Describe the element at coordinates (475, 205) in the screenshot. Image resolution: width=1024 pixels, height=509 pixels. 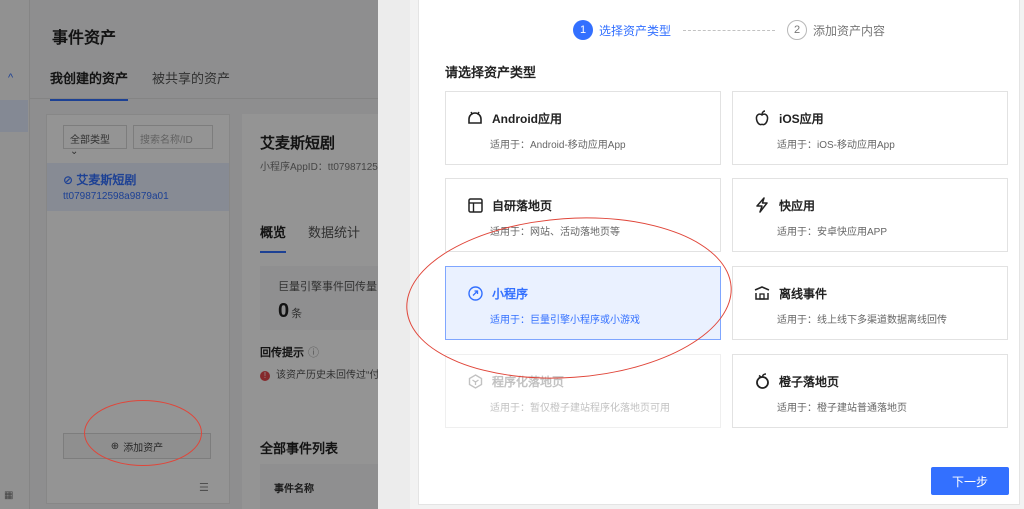
I see `layout-icon` at that location.